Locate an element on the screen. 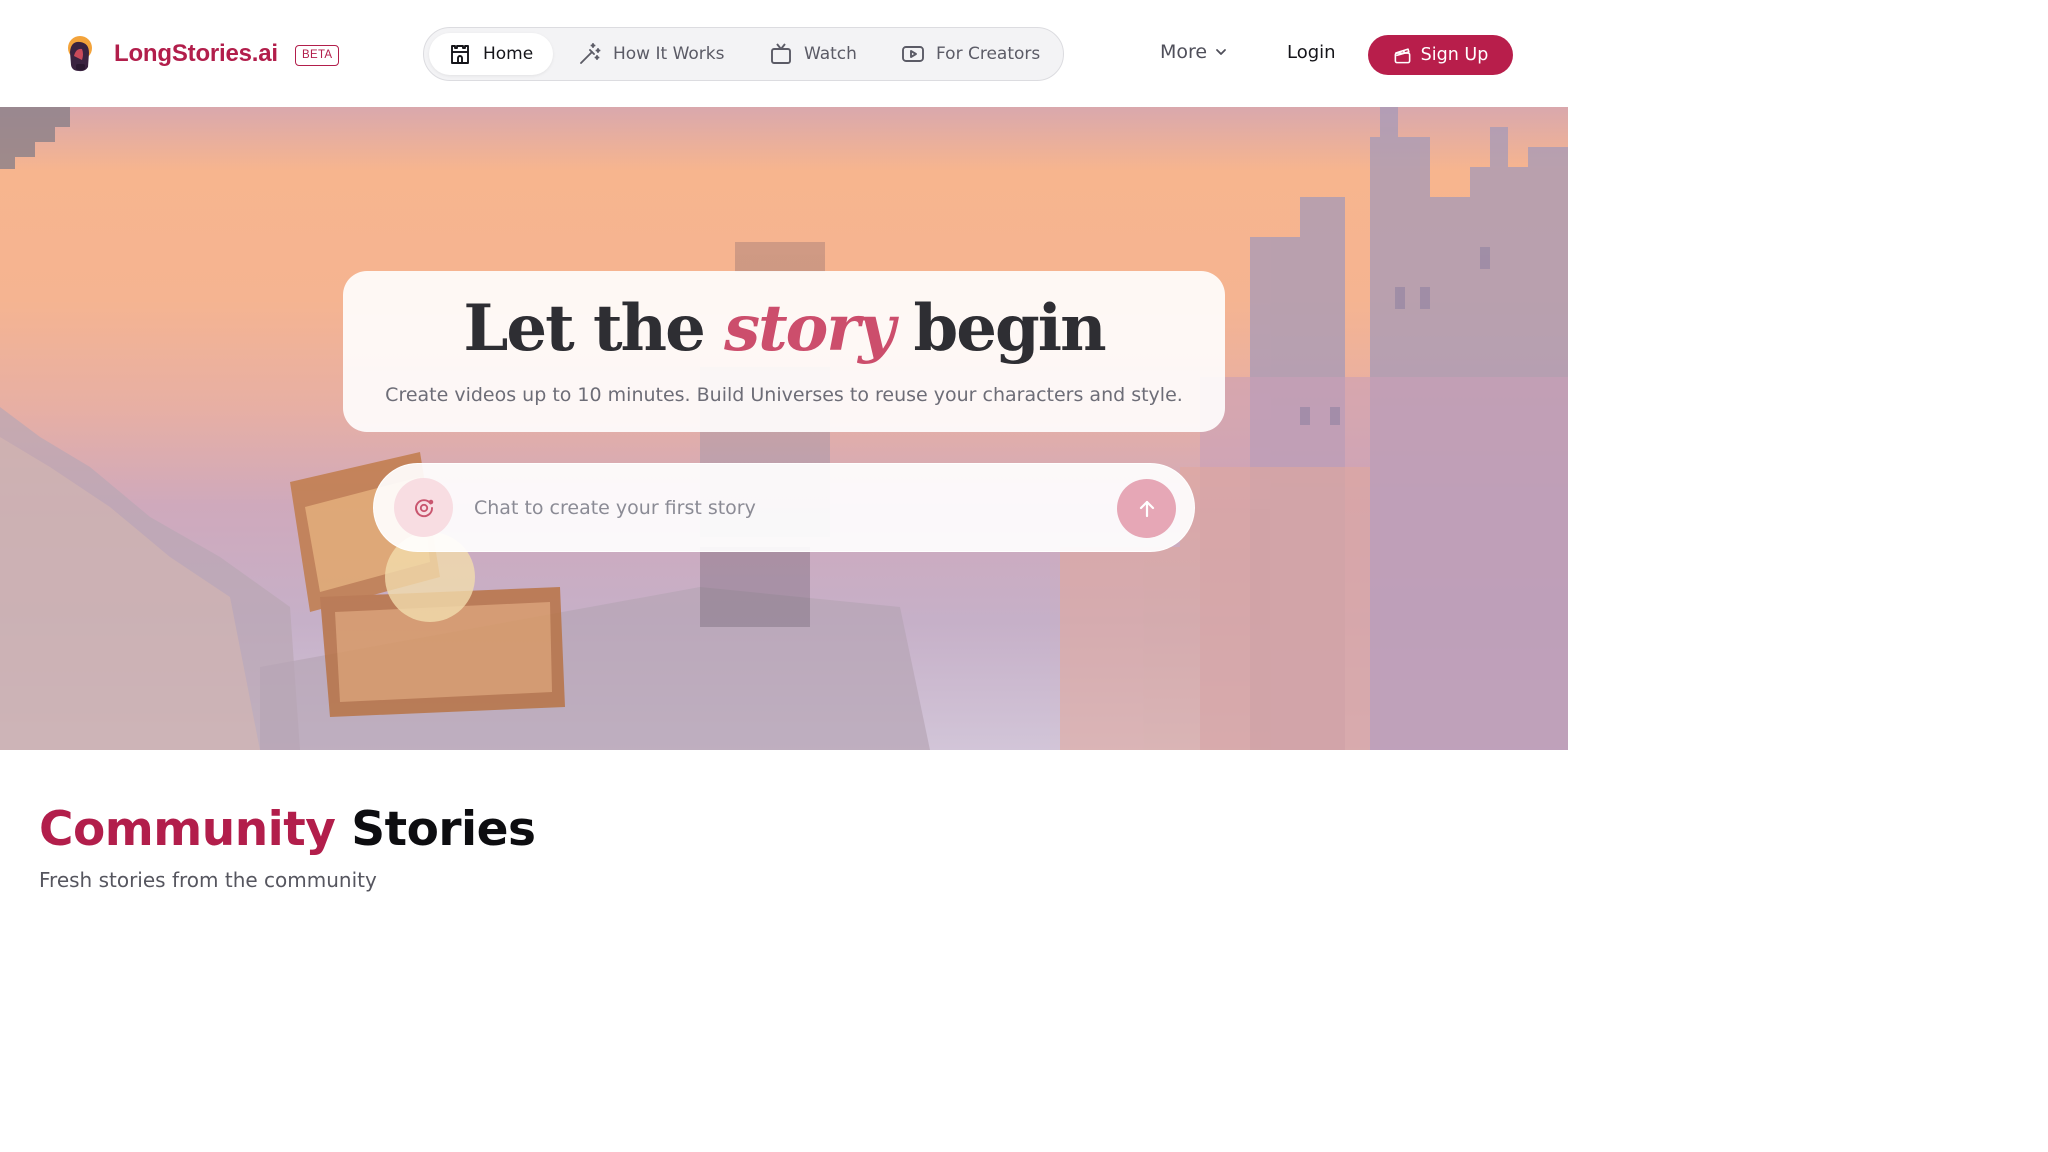 This screenshot has height=1152, width=2048. tv-icon is located at coordinates (781, 53).